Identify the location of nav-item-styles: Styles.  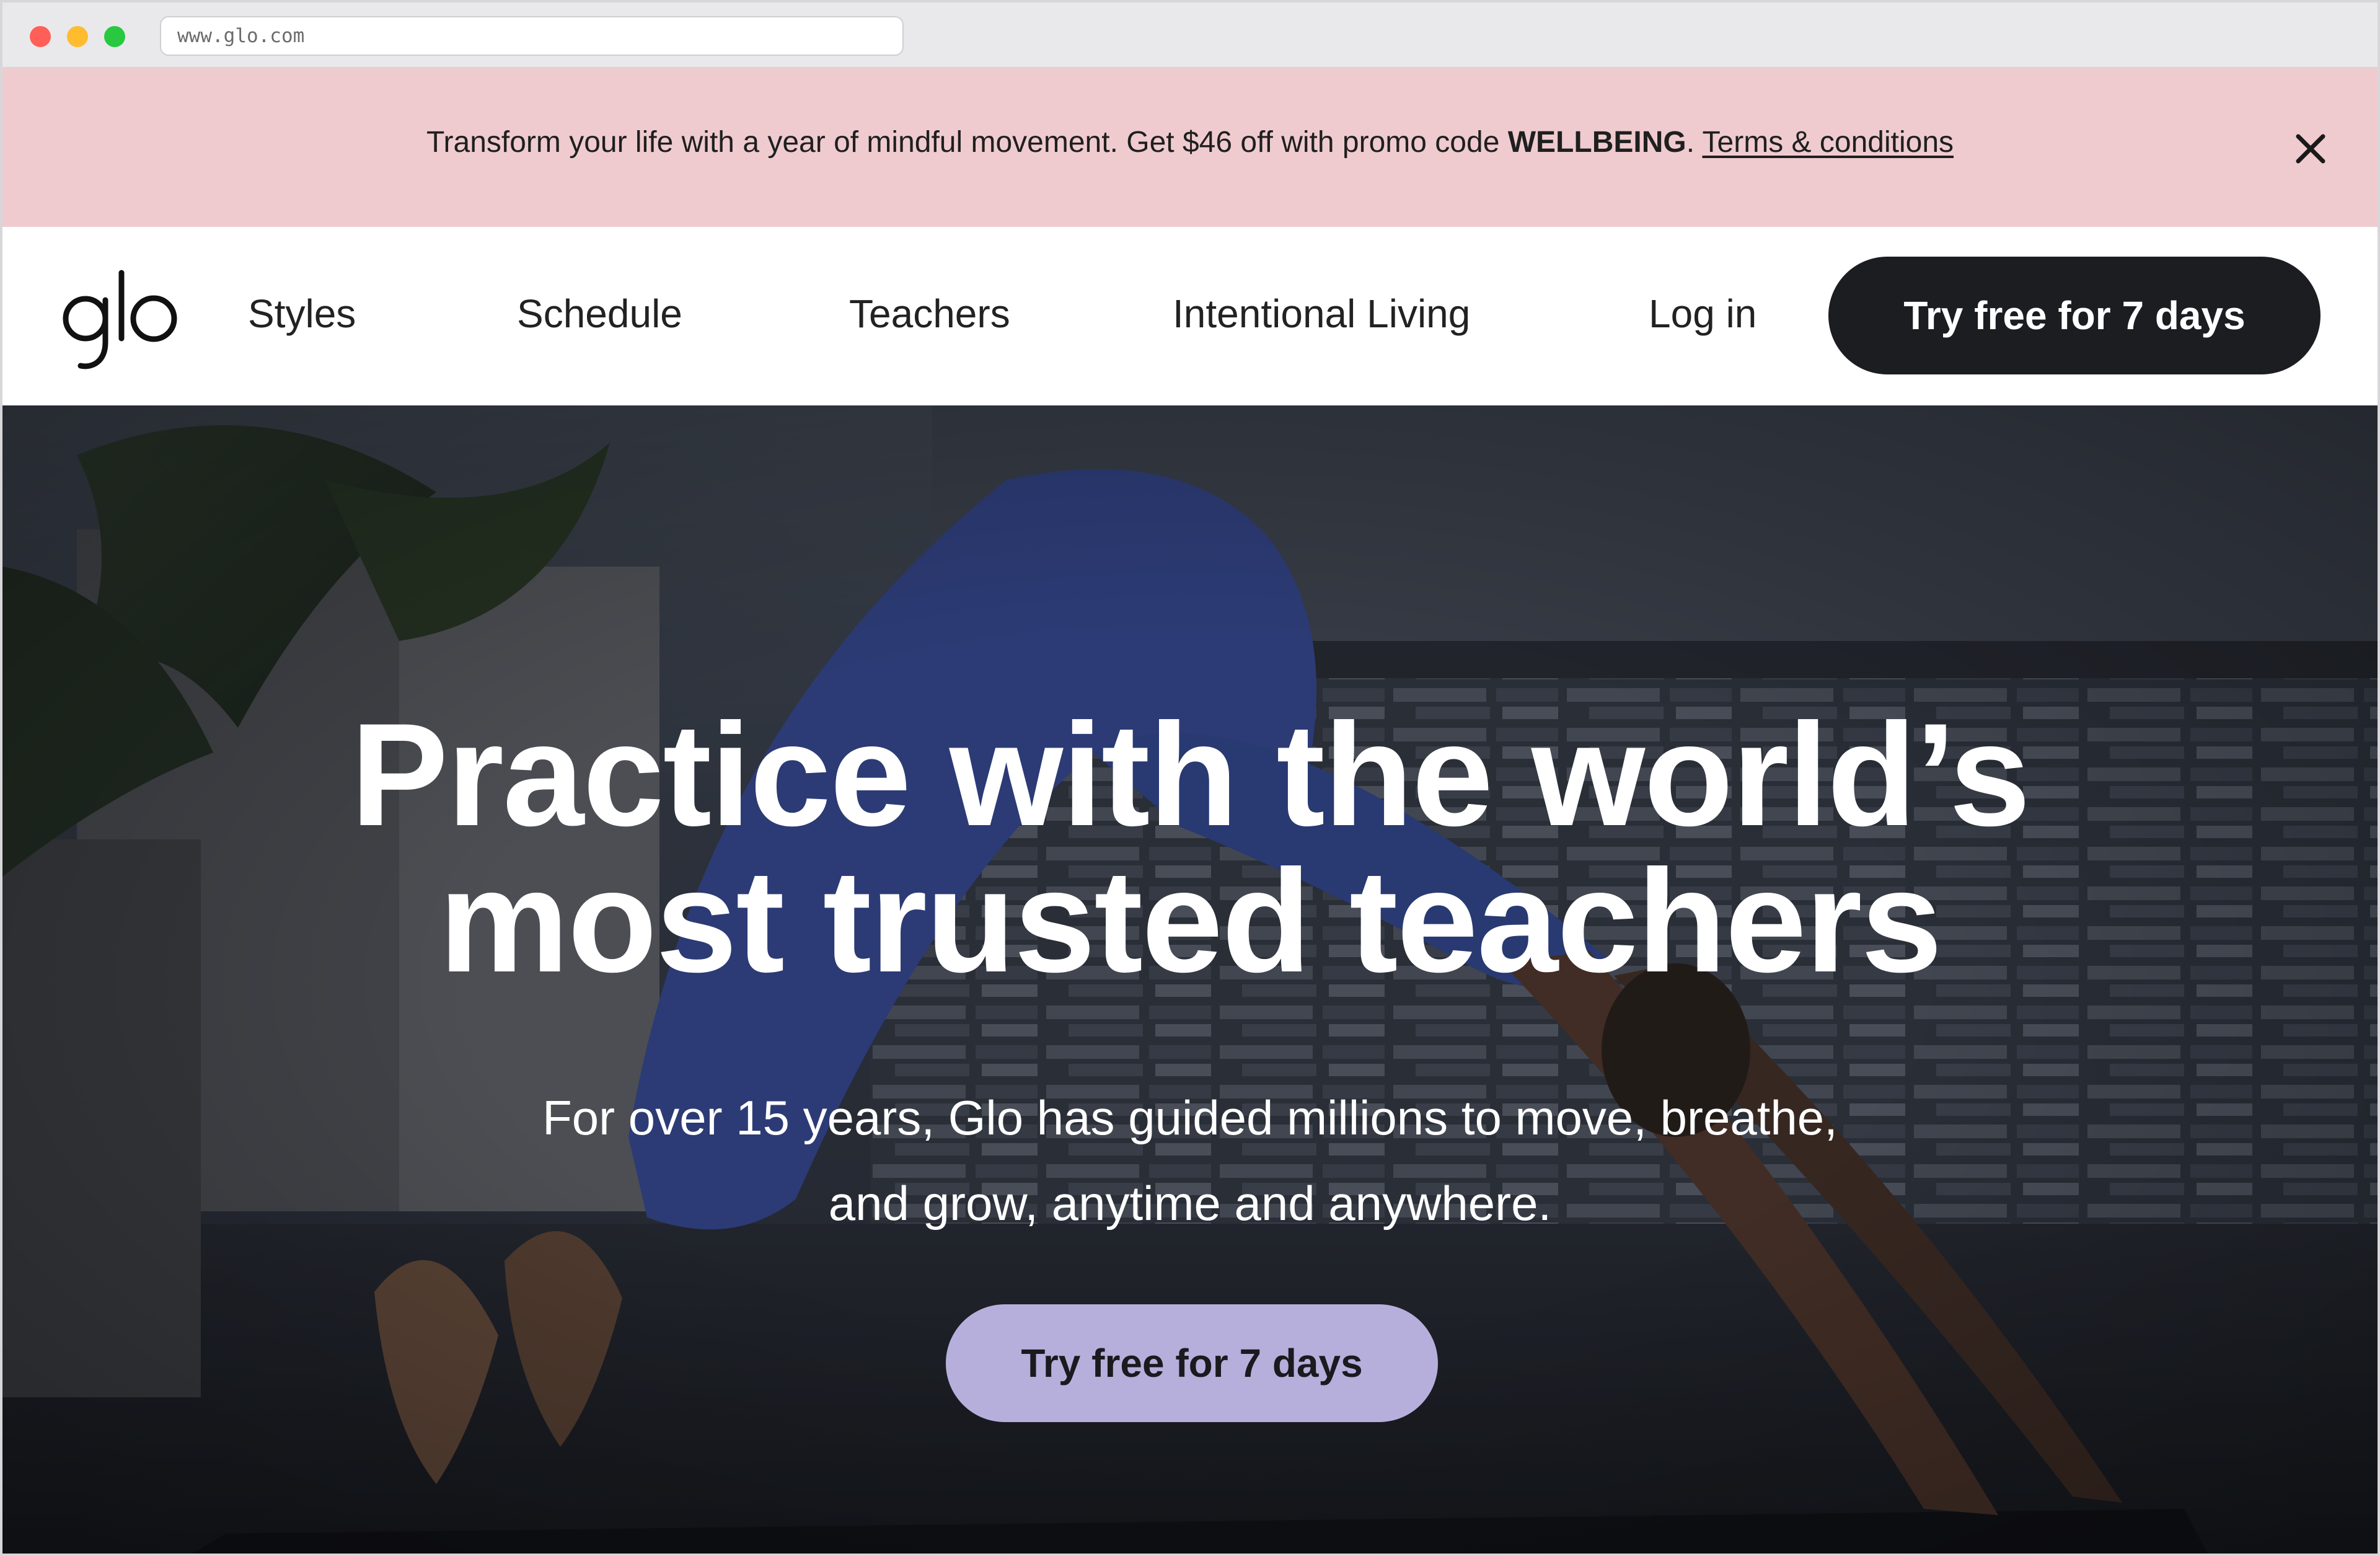
(302, 313).